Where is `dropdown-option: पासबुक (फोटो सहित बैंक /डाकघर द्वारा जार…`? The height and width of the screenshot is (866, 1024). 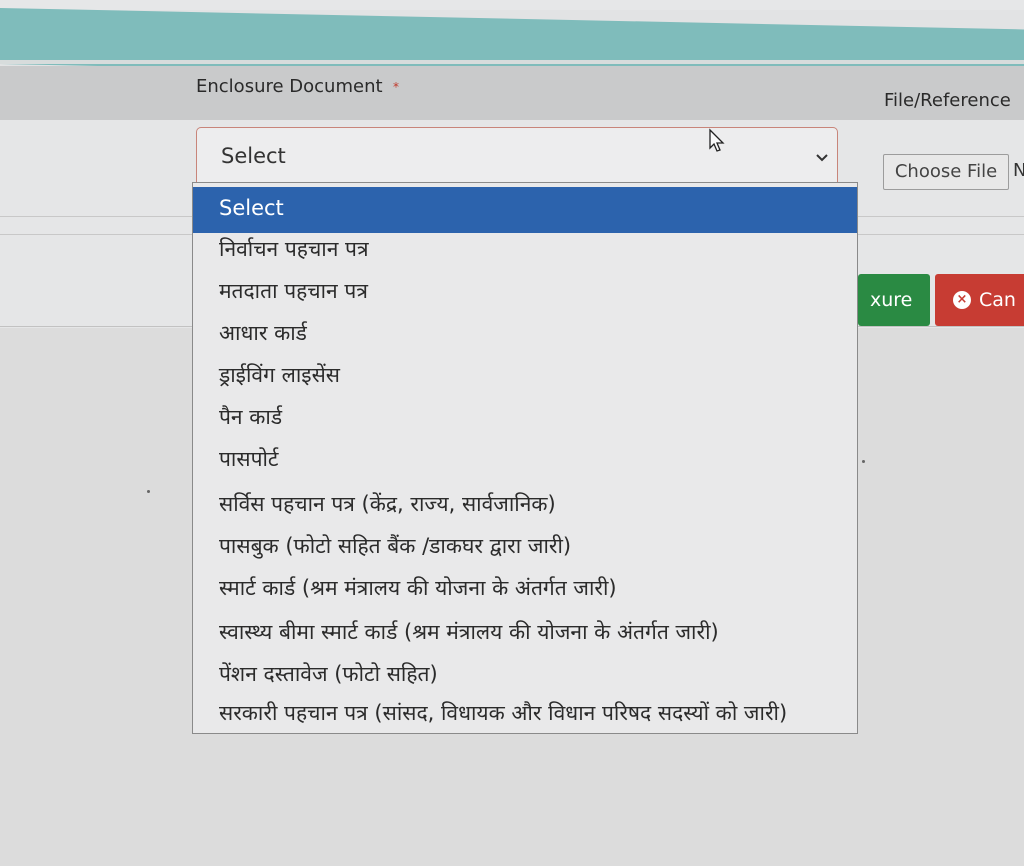
dropdown-option: पासबुक (फोटो सहित बैंक /डाकघर द्वारा जार… is located at coordinates (525, 546).